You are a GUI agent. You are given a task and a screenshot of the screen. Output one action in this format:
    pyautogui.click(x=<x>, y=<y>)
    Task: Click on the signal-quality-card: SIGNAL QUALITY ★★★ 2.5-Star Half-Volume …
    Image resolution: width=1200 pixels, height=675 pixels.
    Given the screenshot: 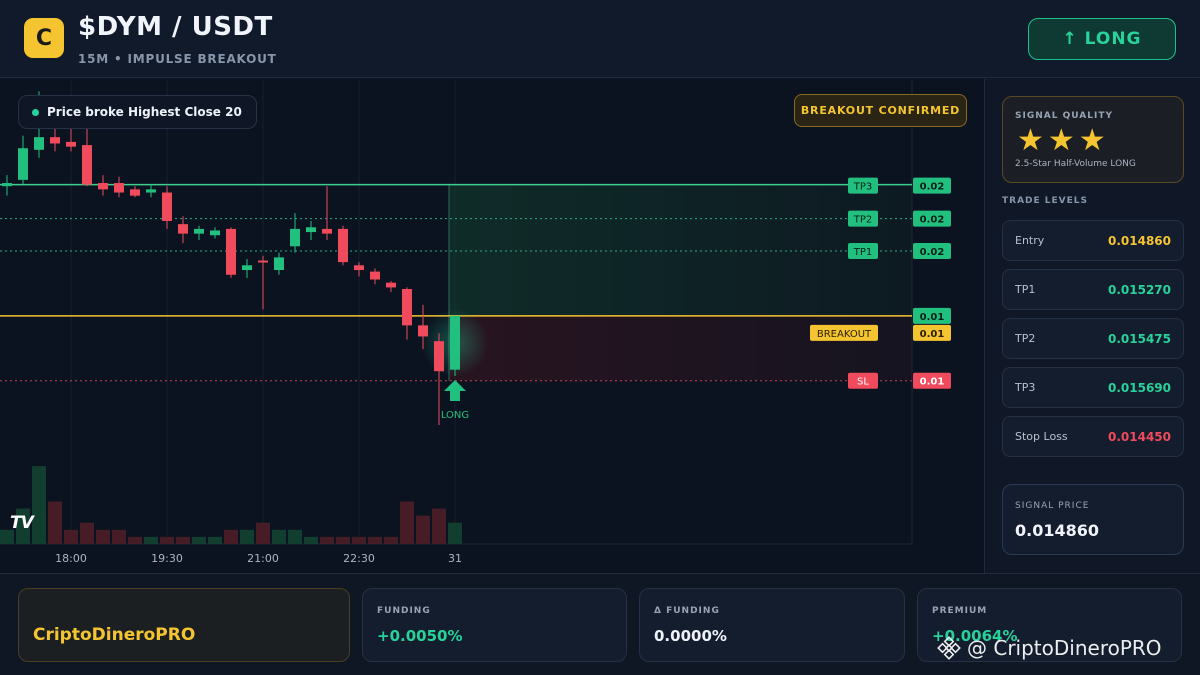 What is the action you would take?
    pyautogui.click(x=1093, y=139)
    